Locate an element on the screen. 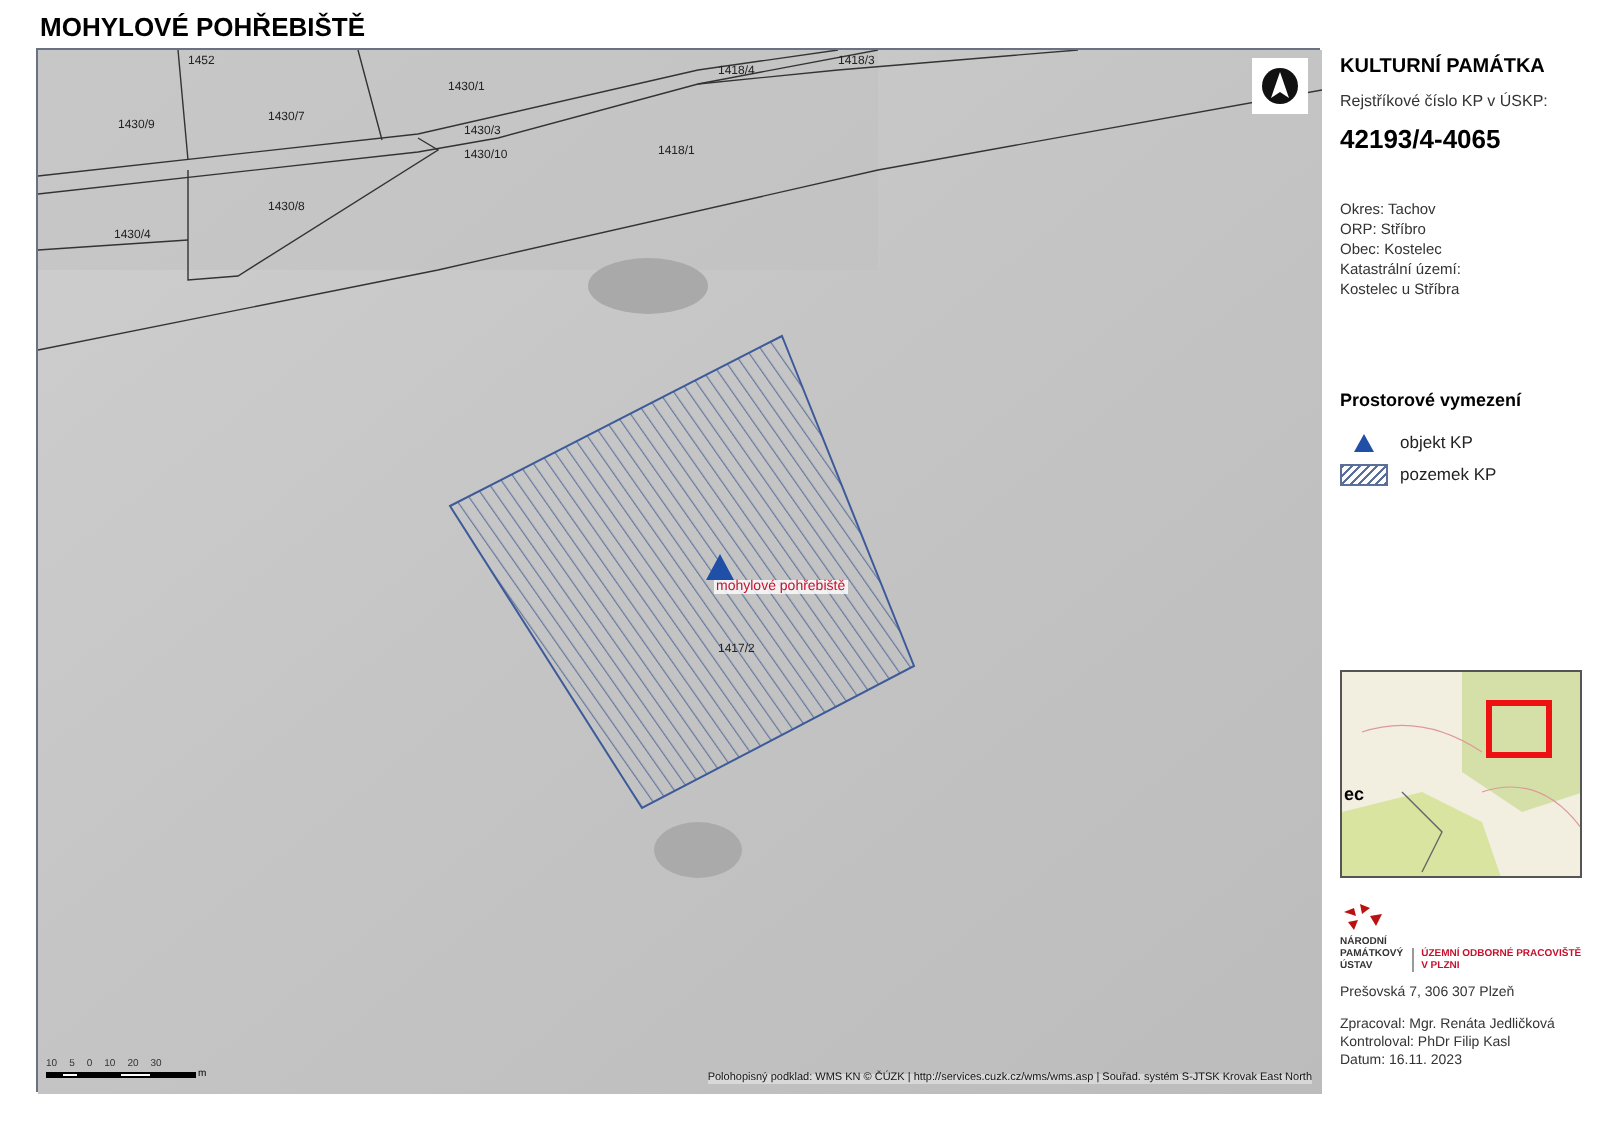 This screenshot has width=1600, height=1132. locator-frame is located at coordinates (1519, 728).